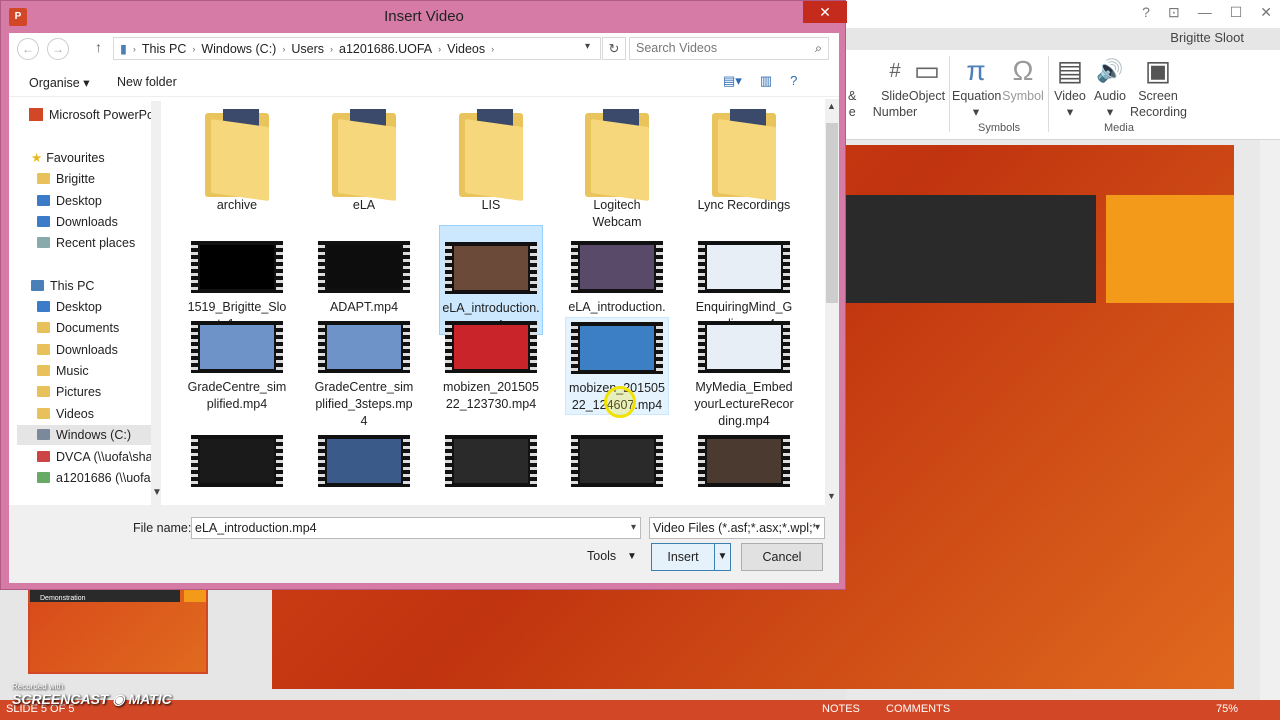 The image size is (1280, 720). I want to click on video-file-item: mobizen_201505 22_123730.mp4, so click(491, 365).